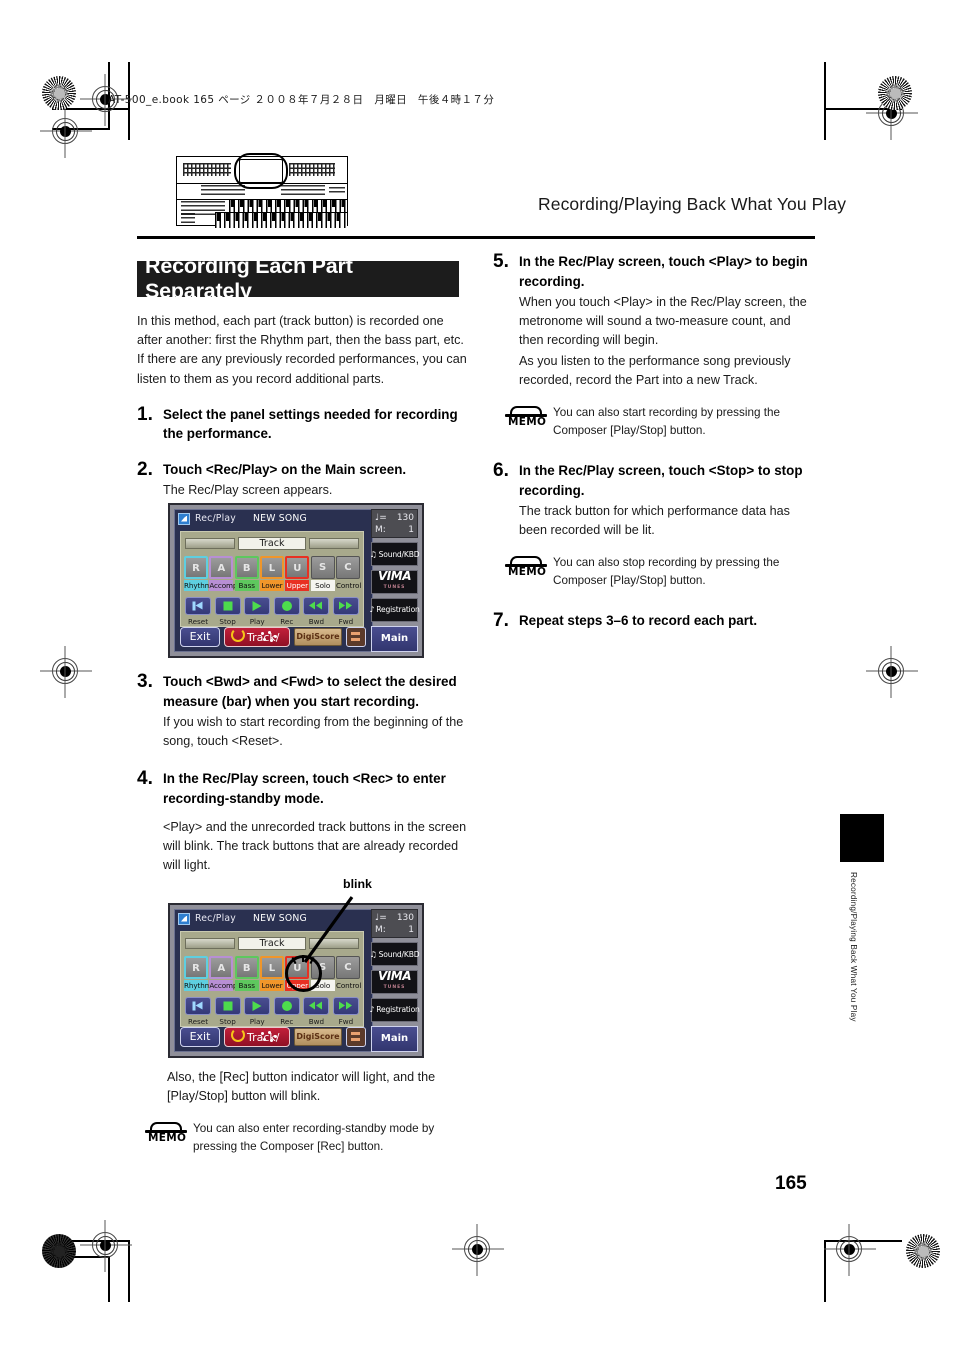 The width and height of the screenshot is (954, 1351). I want to click on transport-bwd-2: Bwd, so click(316, 1011).